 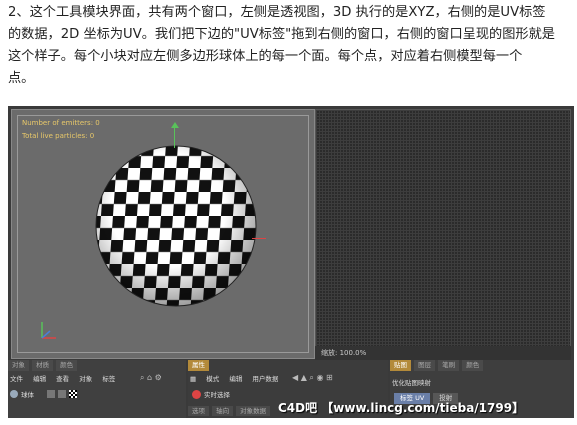 I want to click on menu-view: 查看, so click(x=62, y=379).